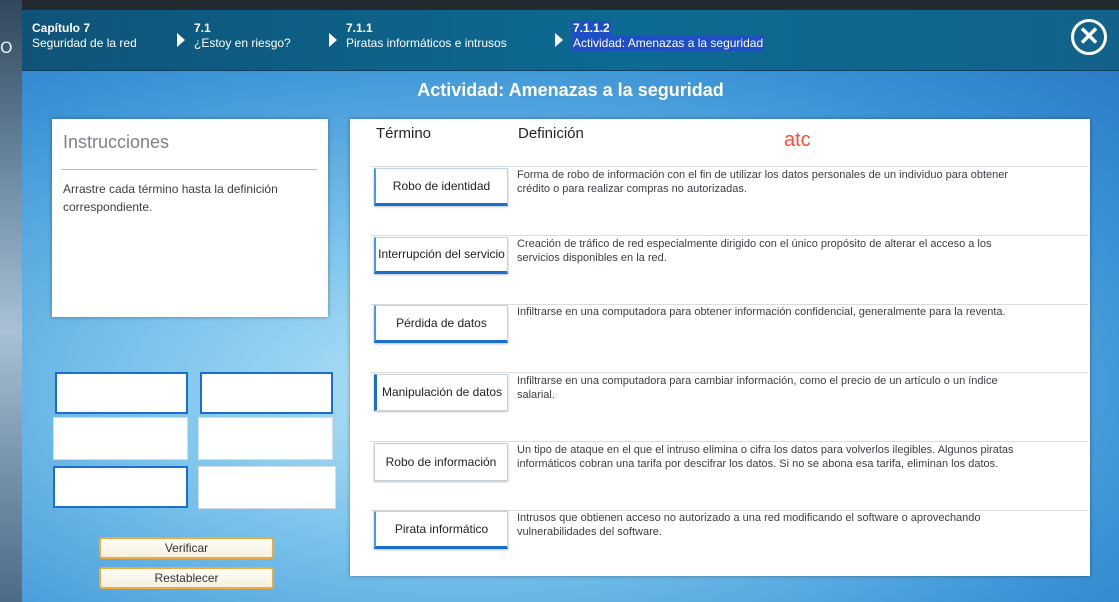 The height and width of the screenshot is (602, 1119). I want to click on crumb-subsection-label: Piratas informáticos e intrusos, so click(426, 43).